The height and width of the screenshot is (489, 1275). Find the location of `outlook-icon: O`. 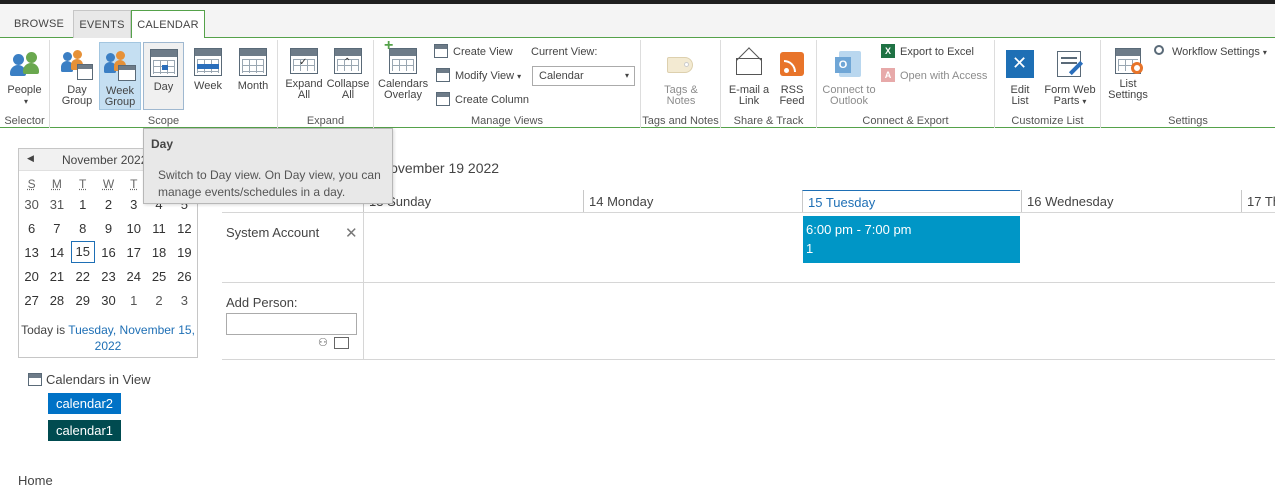

outlook-icon: O is located at coordinates (849, 64).